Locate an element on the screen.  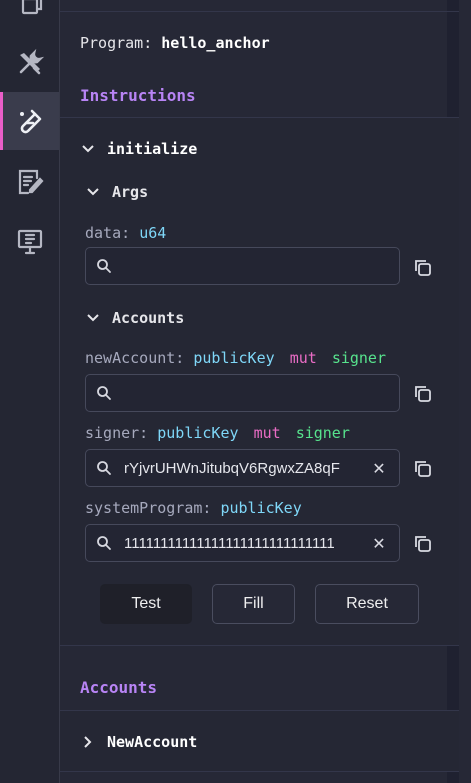
system-program-input: 11111111111111111111111111111 ✕ is located at coordinates (242, 543).